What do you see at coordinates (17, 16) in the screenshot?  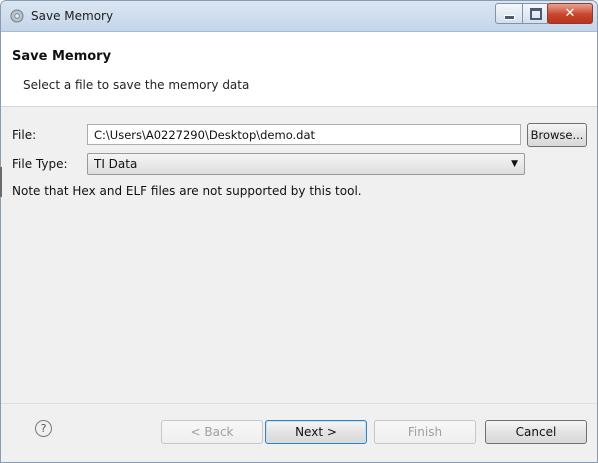 I see `gear-icon` at bounding box center [17, 16].